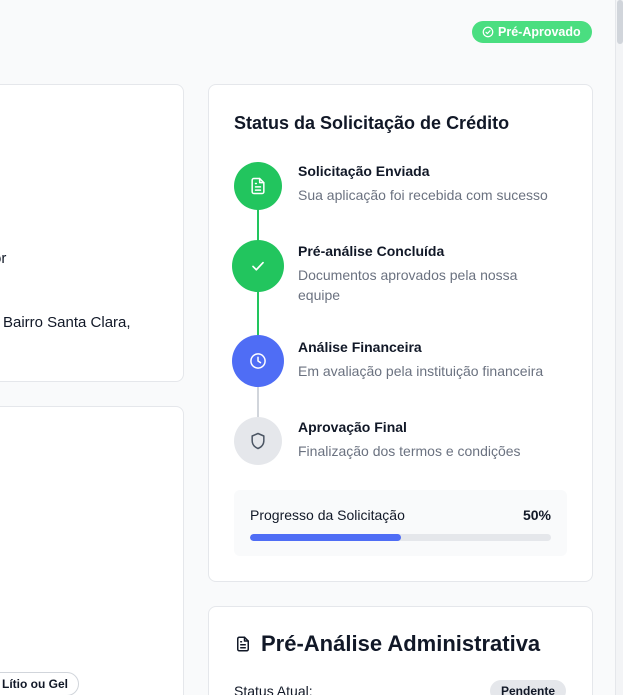  What do you see at coordinates (35, 684) in the screenshot?
I see `battery-type-label: Lítio ou Gel` at bounding box center [35, 684].